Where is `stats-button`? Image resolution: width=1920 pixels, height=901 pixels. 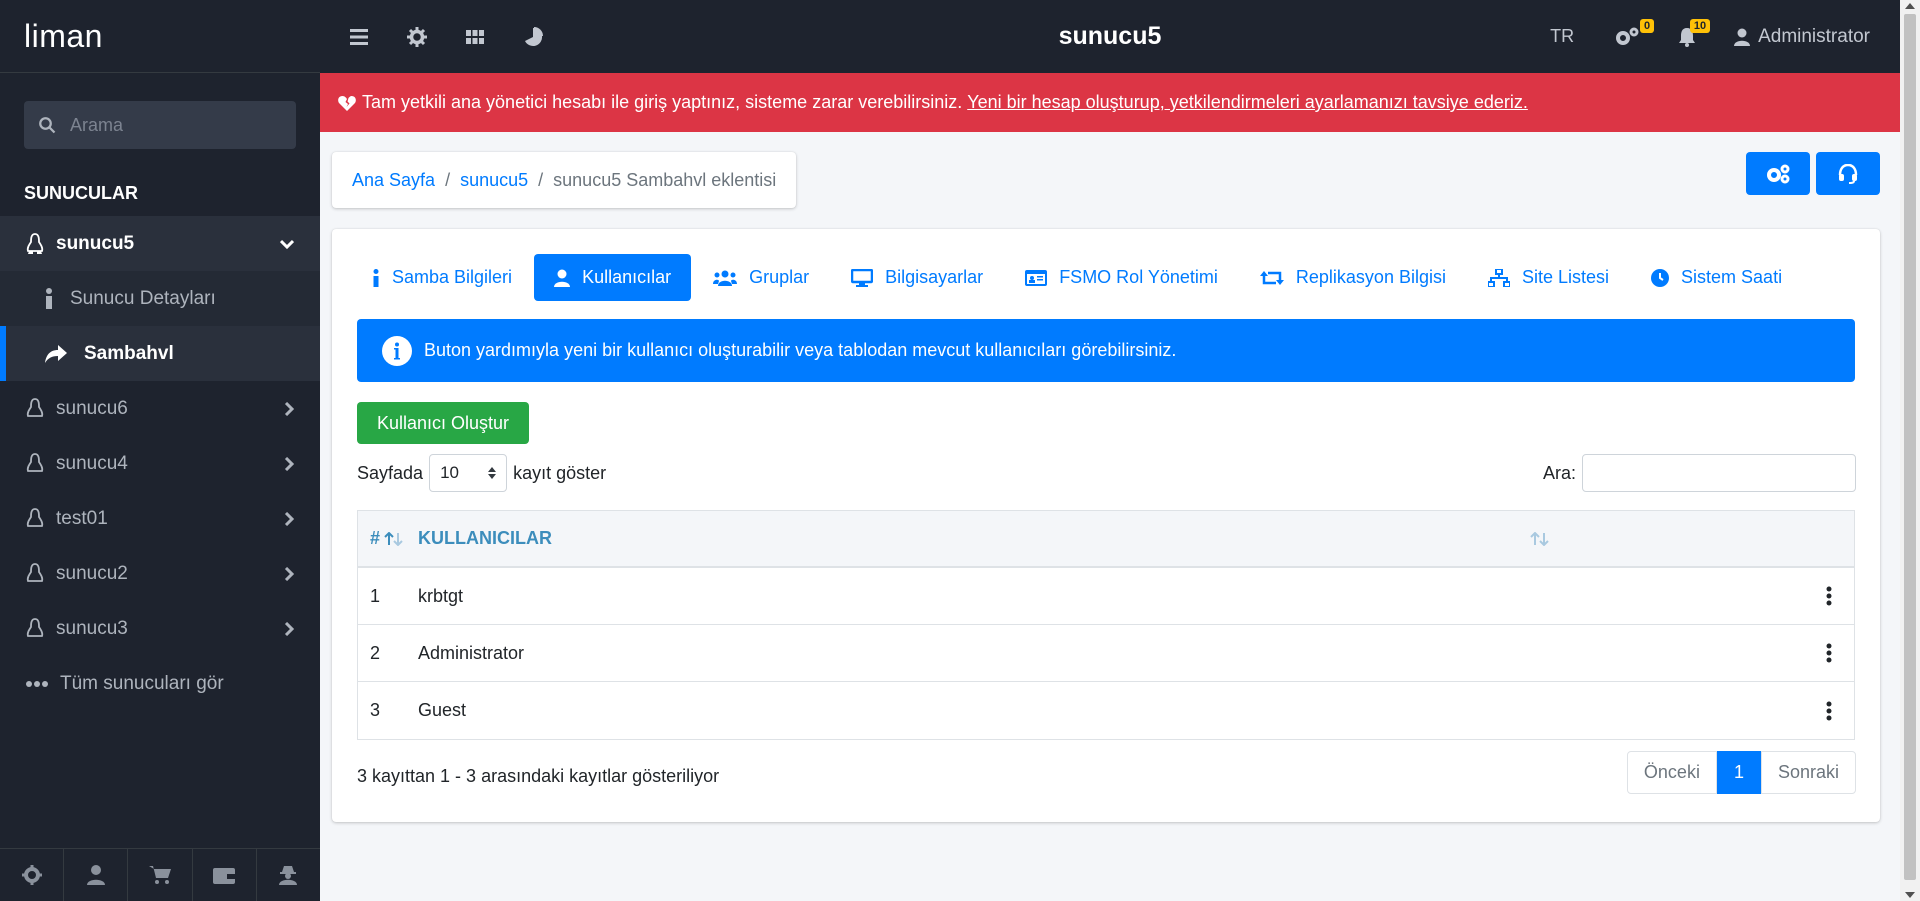 stats-button is located at coordinates (533, 36).